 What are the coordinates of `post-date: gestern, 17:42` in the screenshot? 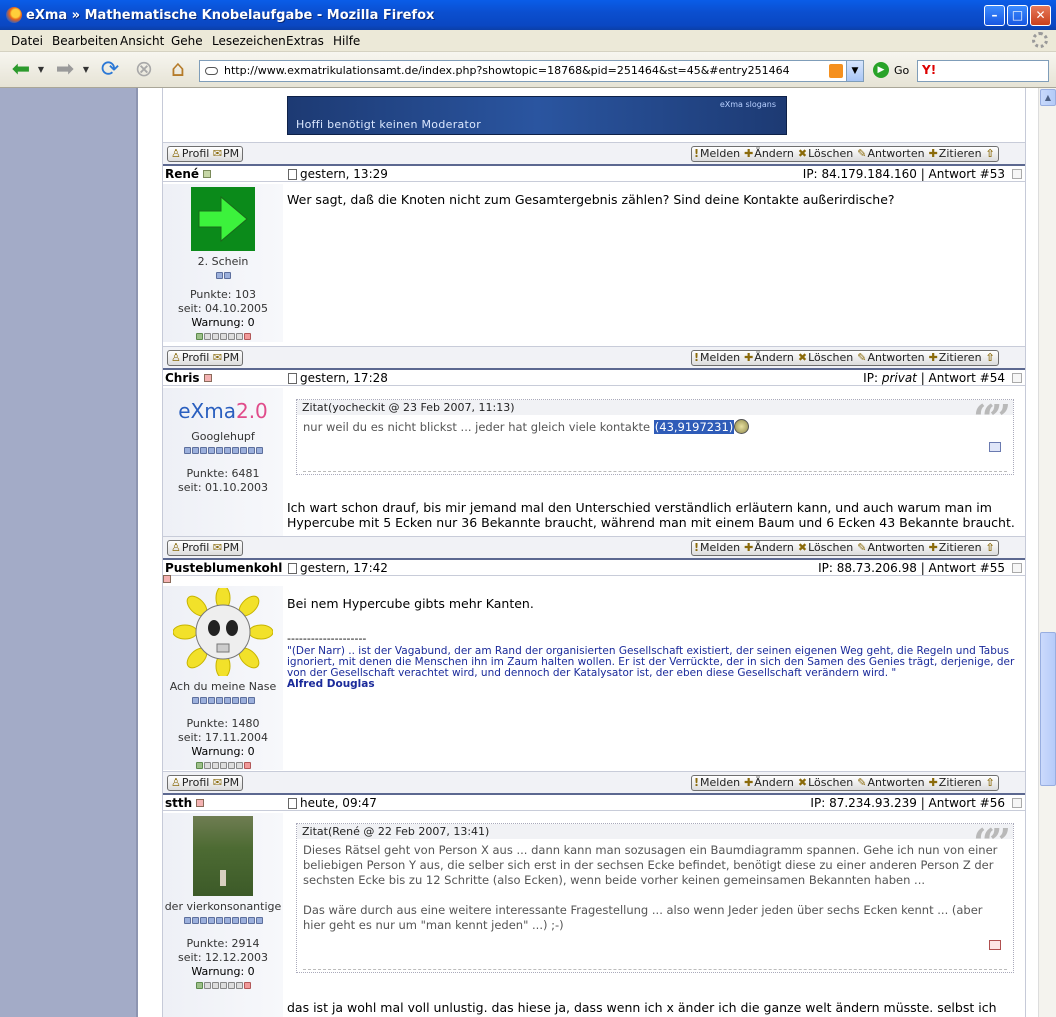 It's located at (344, 568).